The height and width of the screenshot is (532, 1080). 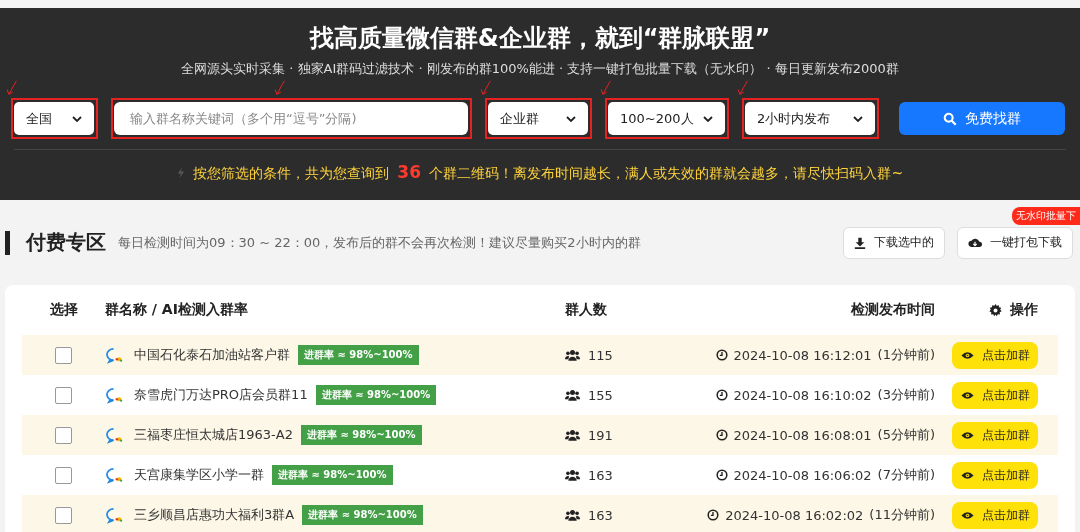 I want to click on promo-badge: 无水印批量下, so click(x=1046, y=215).